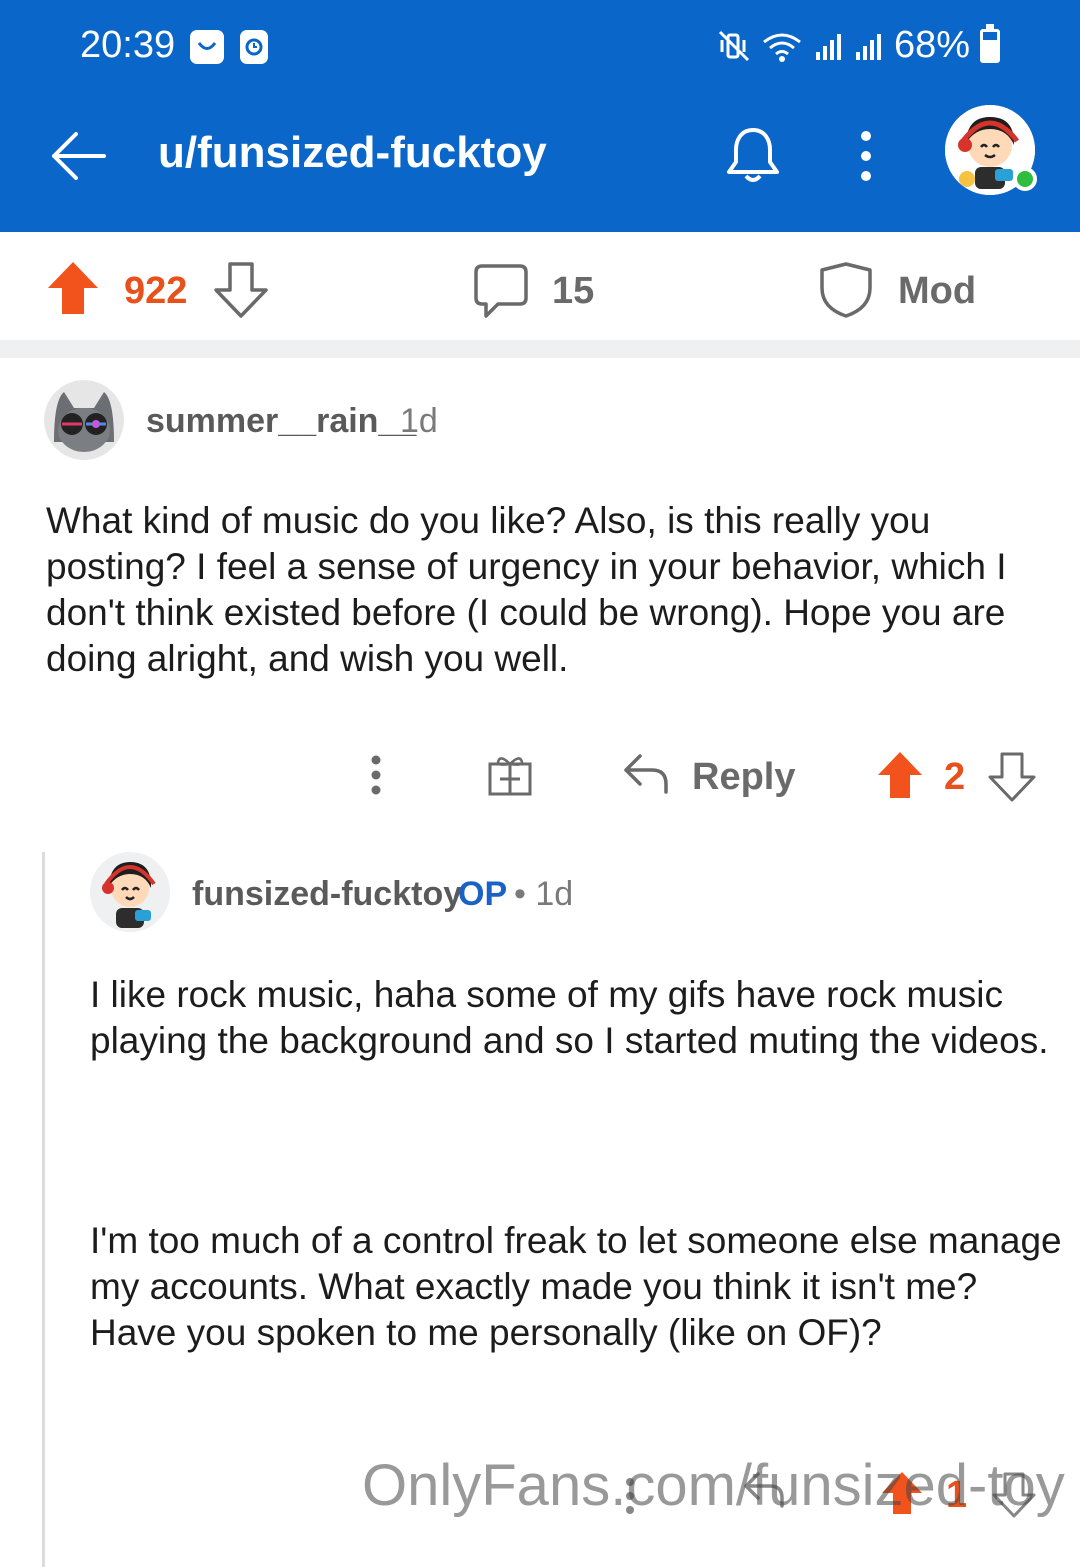 The image size is (1080, 1567). Describe the element at coordinates (782, 47) in the screenshot. I see `wifi-icon` at that location.